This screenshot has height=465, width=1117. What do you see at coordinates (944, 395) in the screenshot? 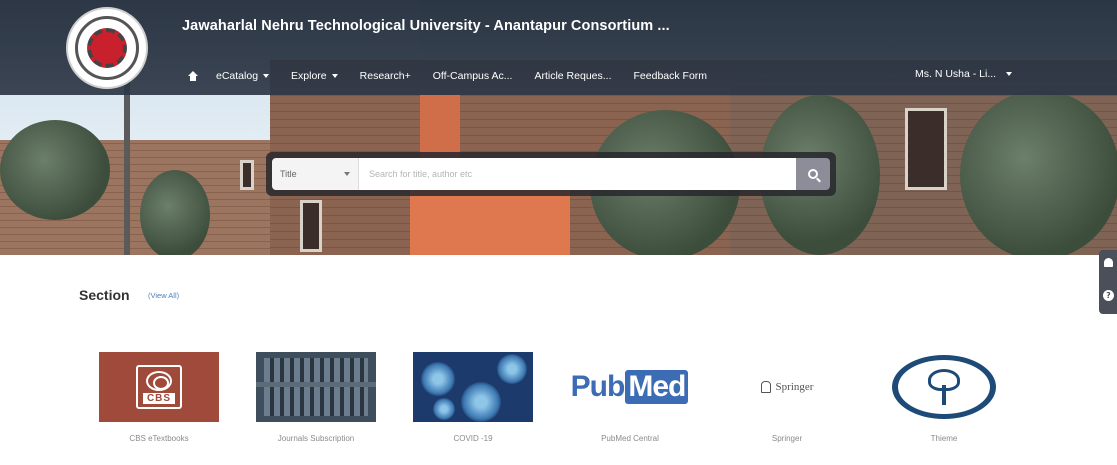
I see `tree-trunk` at bounding box center [944, 395].